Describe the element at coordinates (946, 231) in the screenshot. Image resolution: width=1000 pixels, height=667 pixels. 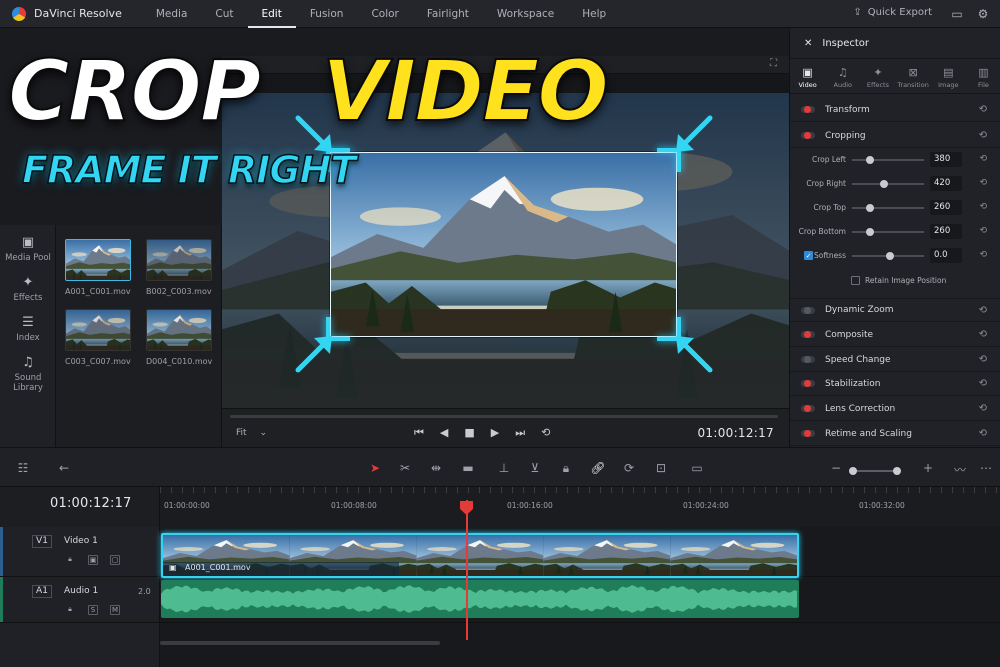
I see `crop-bottom-input: 260` at that location.